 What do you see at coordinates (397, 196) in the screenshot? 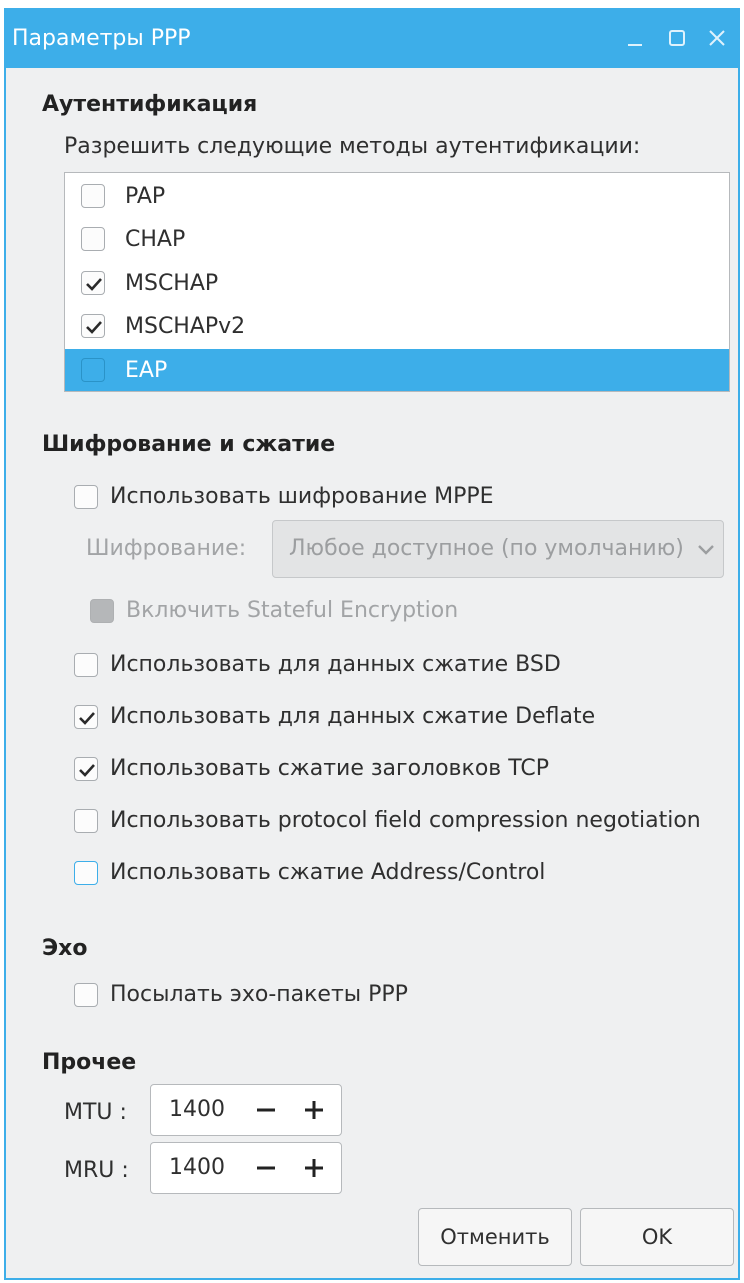
I see `list-item-pap: PAP` at bounding box center [397, 196].